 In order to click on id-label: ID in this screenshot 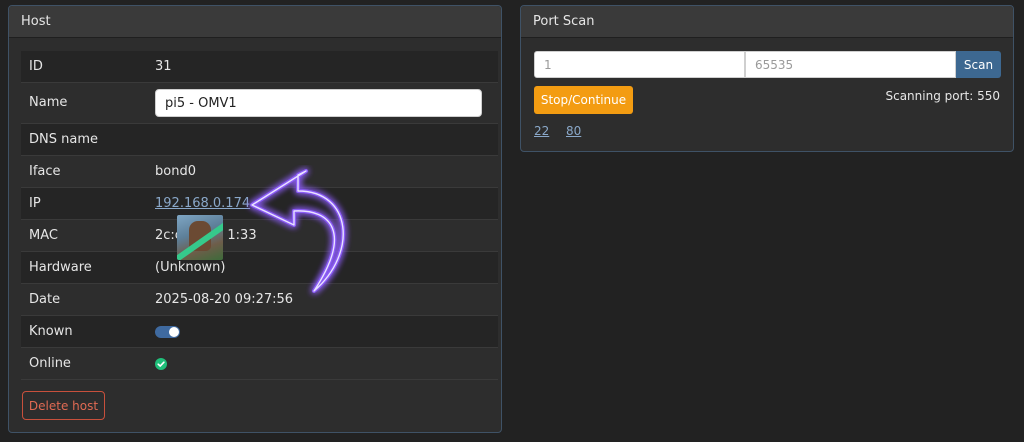, I will do `click(36, 66)`.